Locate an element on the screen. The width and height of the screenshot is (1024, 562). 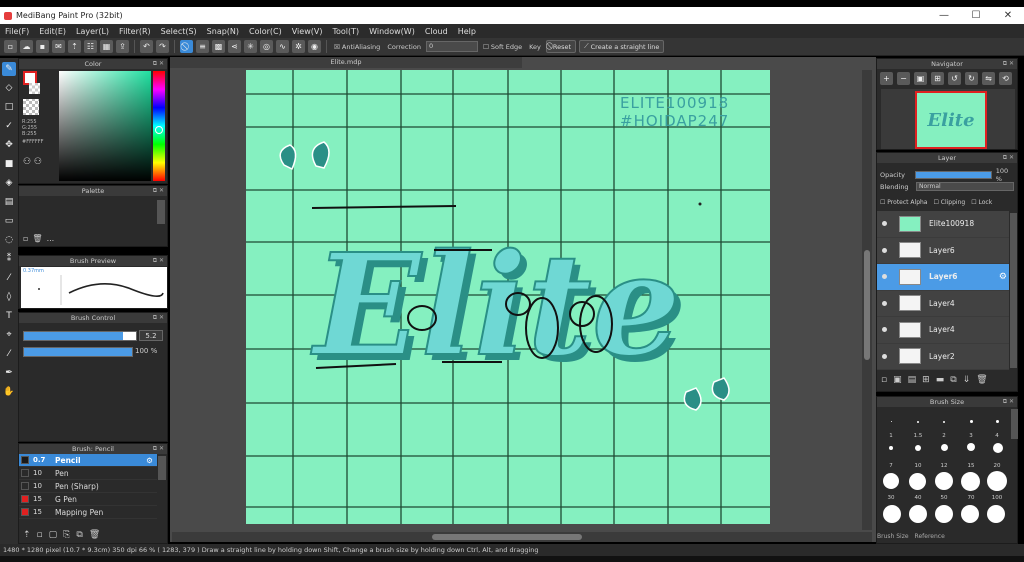
navigator-preview: Elite is located at coordinates (948, 119).